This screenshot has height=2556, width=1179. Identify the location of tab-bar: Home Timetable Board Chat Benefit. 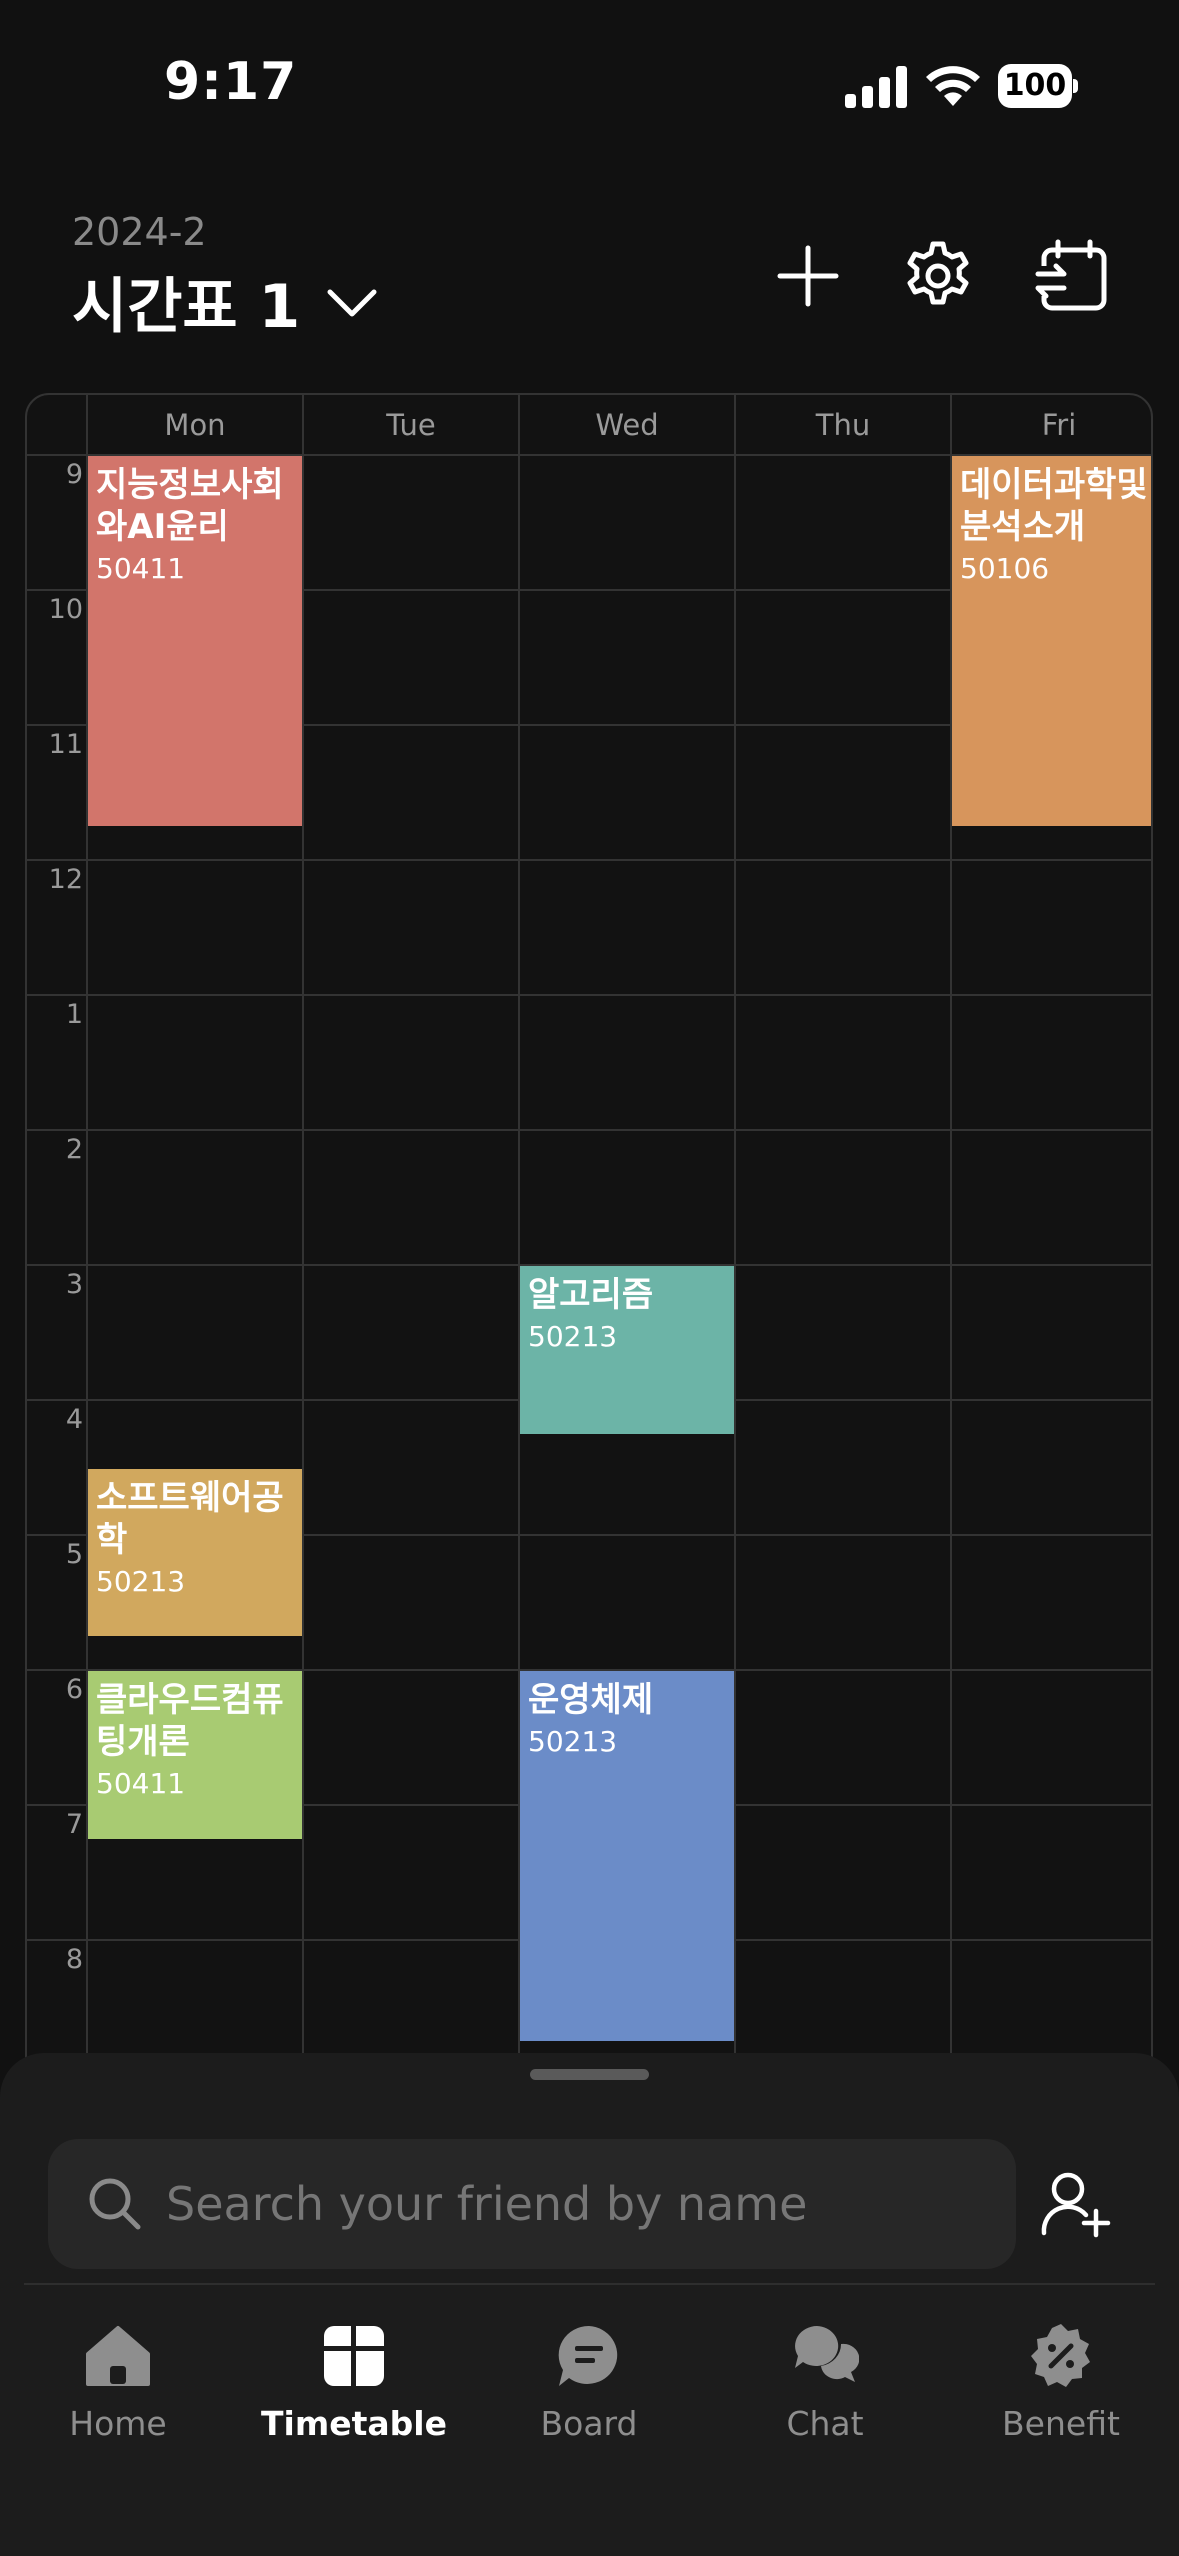
(589, 2360).